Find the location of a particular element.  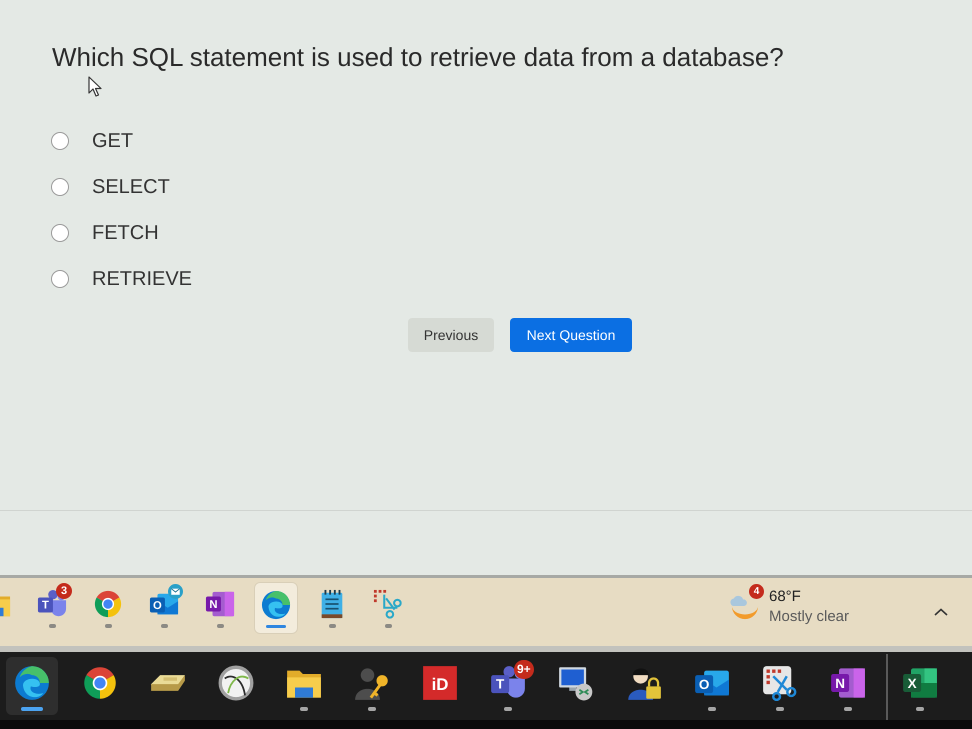

id-tile-icon: iD is located at coordinates (440, 683).